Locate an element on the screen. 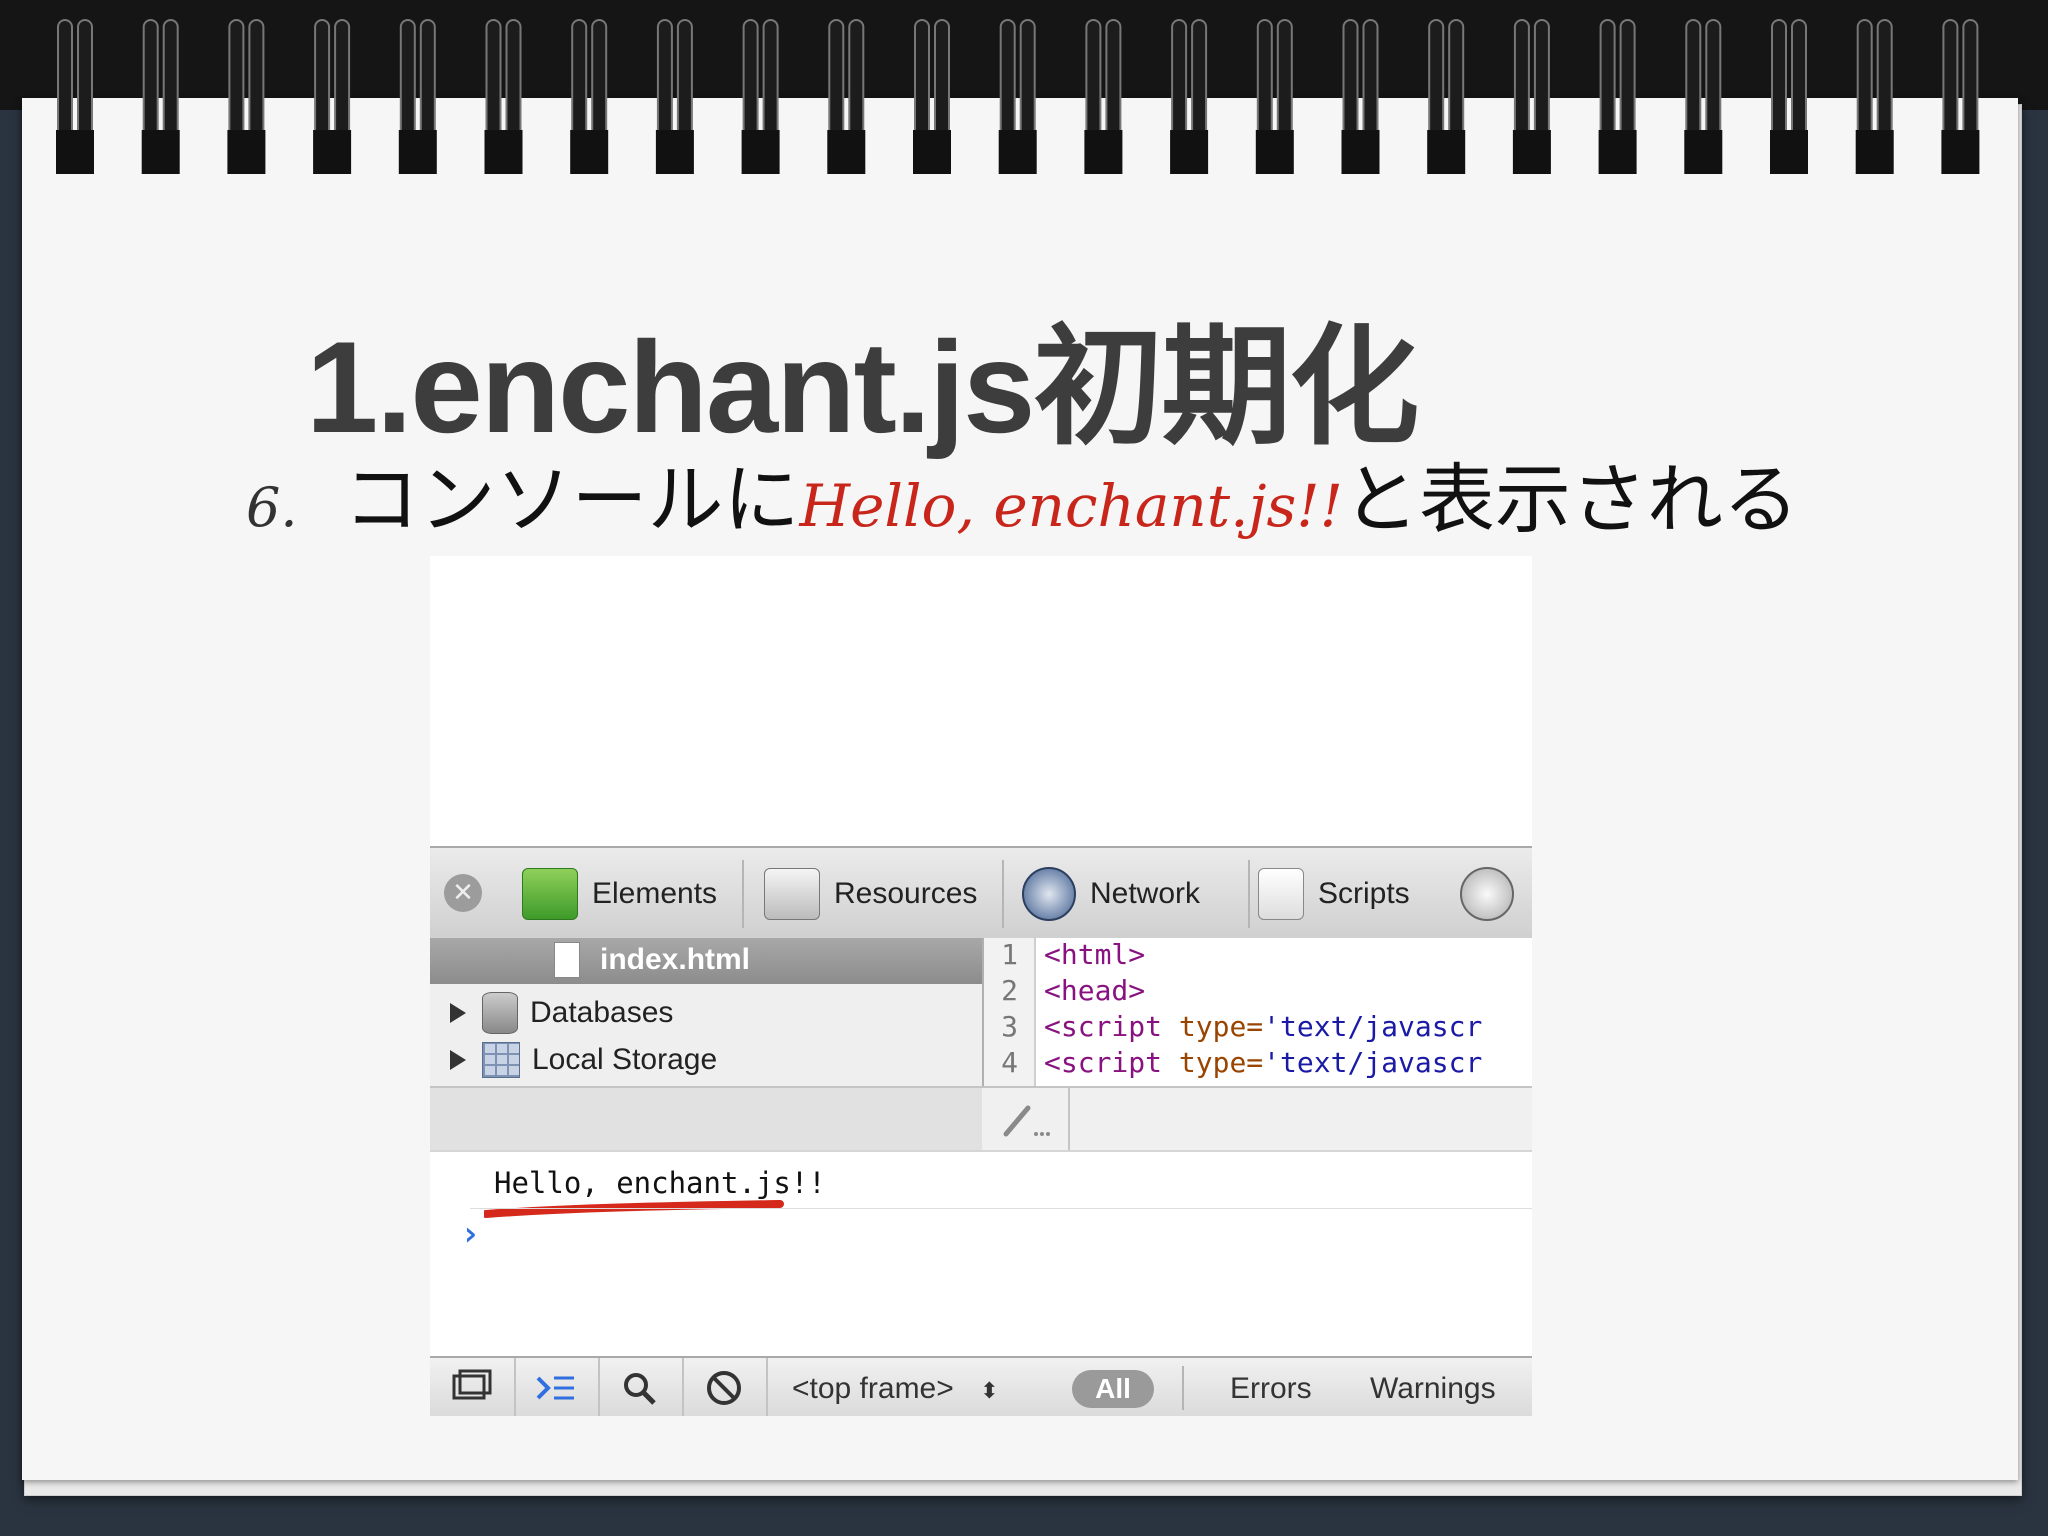  tab-network-label: Network is located at coordinates (1145, 893).